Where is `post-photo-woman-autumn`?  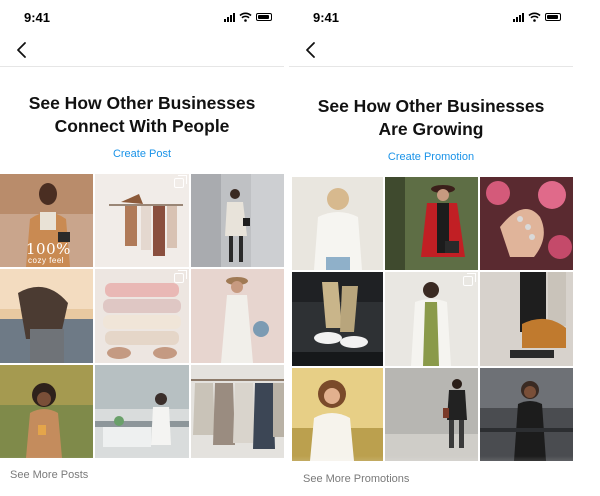
post-photo-woman-autumn is located at coordinates (46, 411).